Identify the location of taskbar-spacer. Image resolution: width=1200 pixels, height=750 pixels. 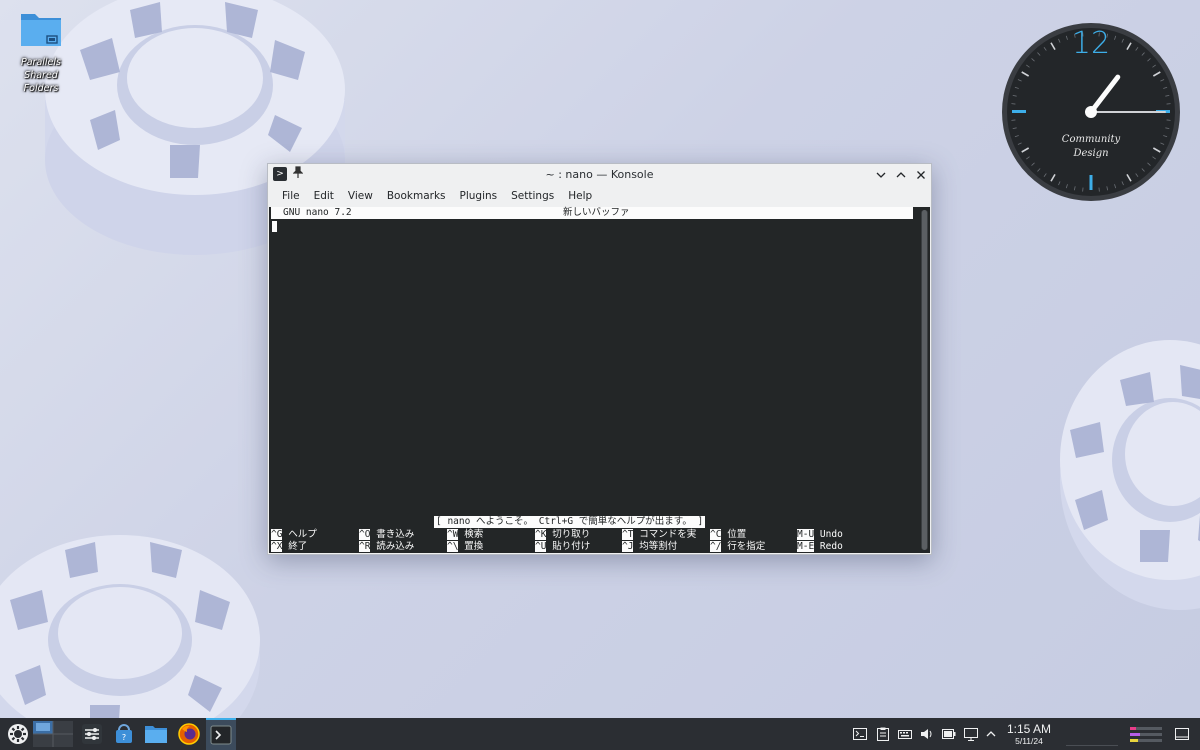
(1092, 734).